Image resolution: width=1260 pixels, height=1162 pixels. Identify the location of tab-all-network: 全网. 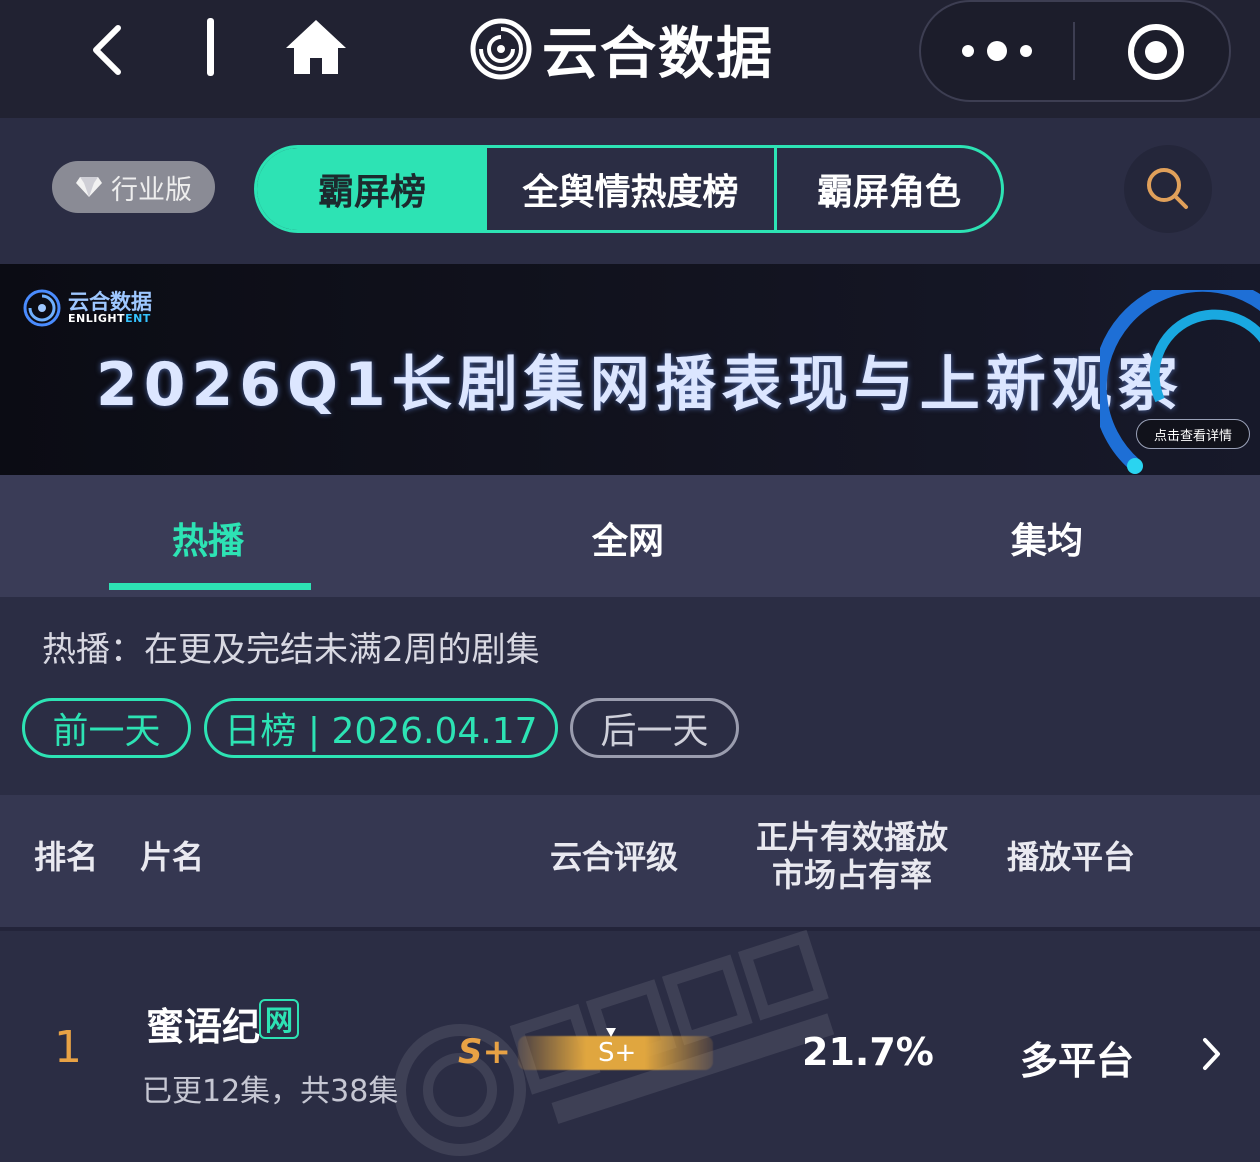
(628, 538).